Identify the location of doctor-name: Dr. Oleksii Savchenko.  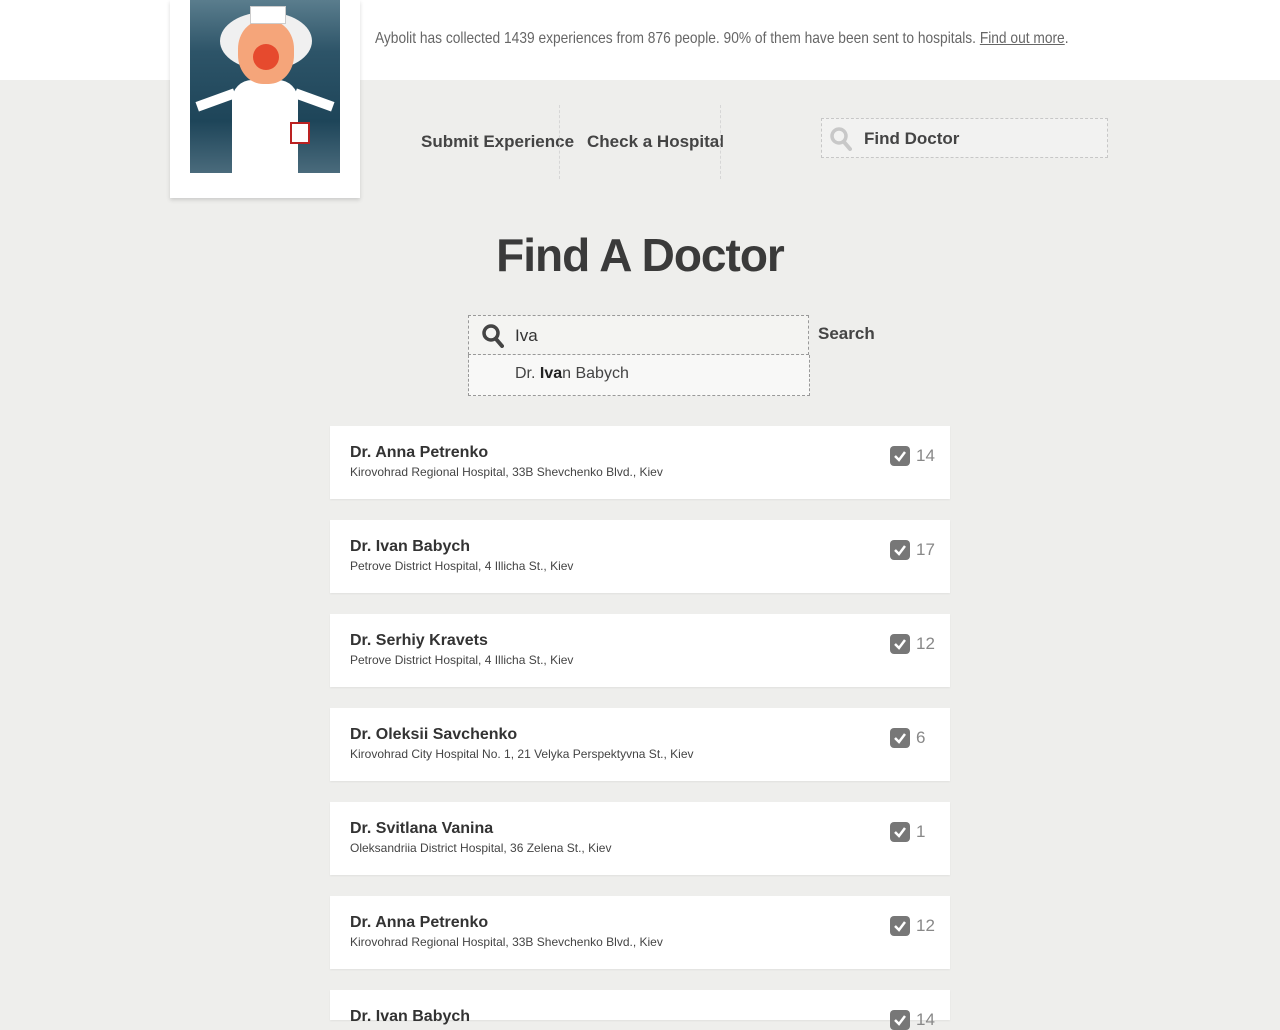
(433, 735).